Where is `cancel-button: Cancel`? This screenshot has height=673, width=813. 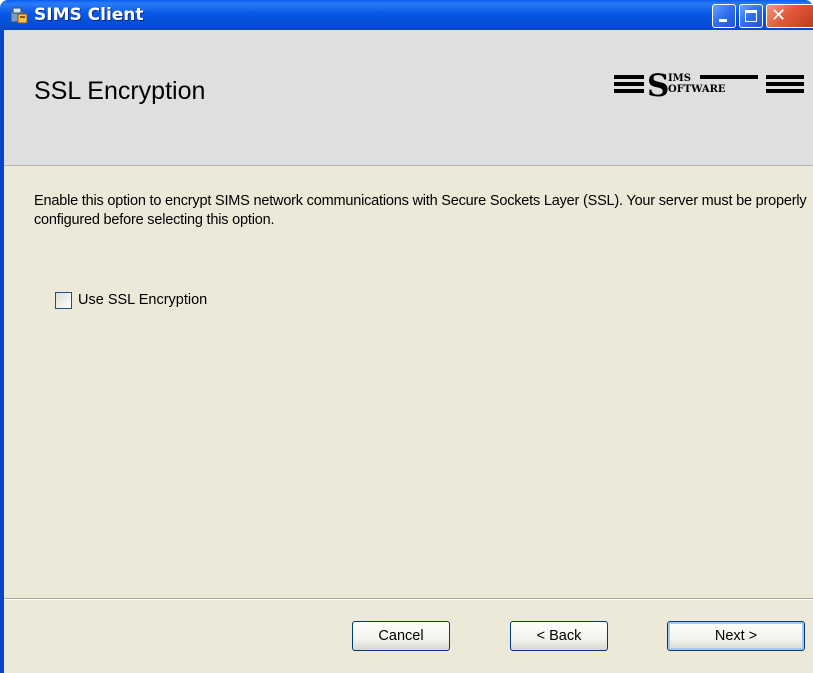 cancel-button: Cancel is located at coordinates (401, 636).